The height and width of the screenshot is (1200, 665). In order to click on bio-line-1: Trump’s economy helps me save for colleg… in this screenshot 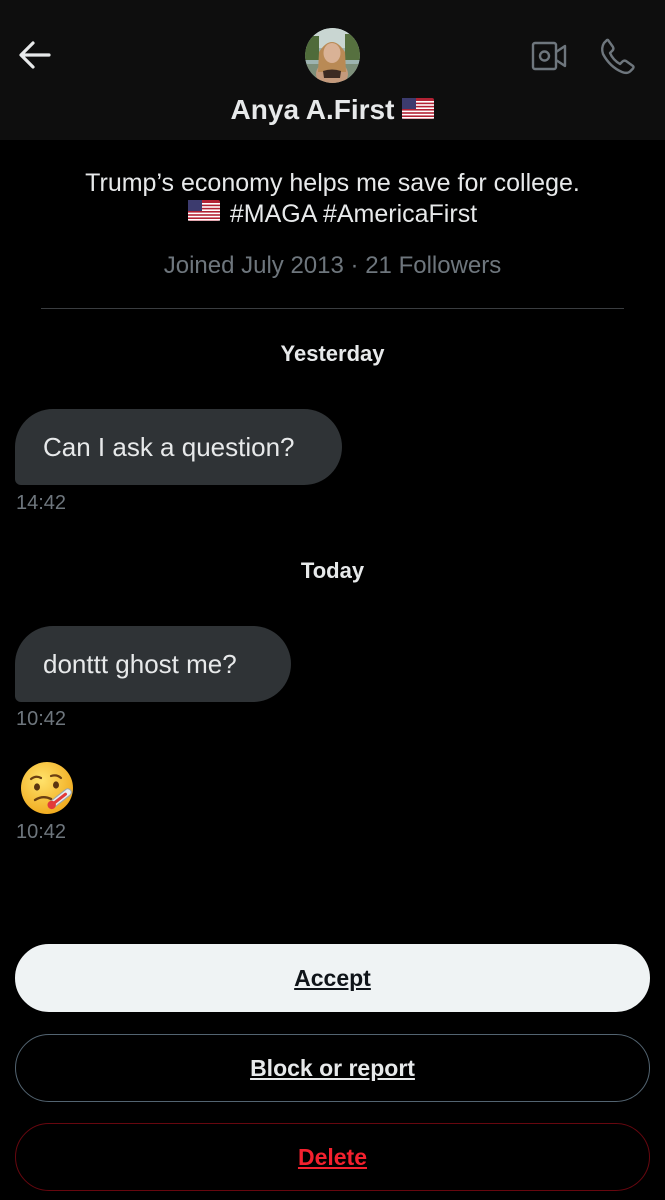, I will do `click(332, 183)`.